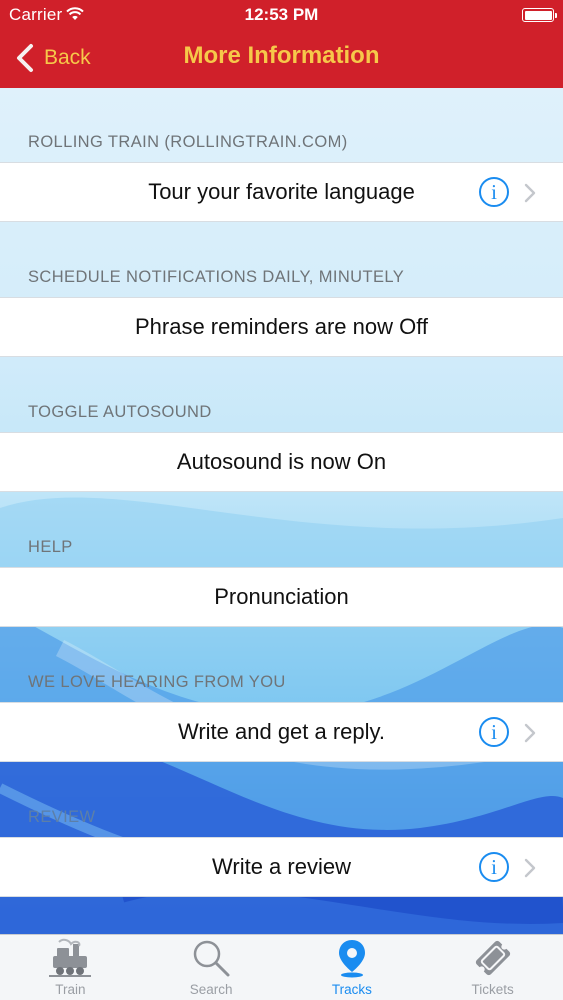  I want to click on section-header-review: REVIEW, so click(62, 817).